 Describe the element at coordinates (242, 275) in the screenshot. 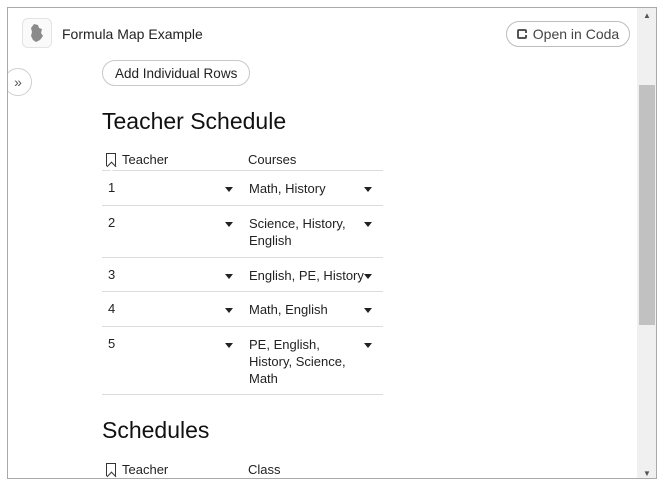

I see `table-row: 3 English, PE, History` at that location.